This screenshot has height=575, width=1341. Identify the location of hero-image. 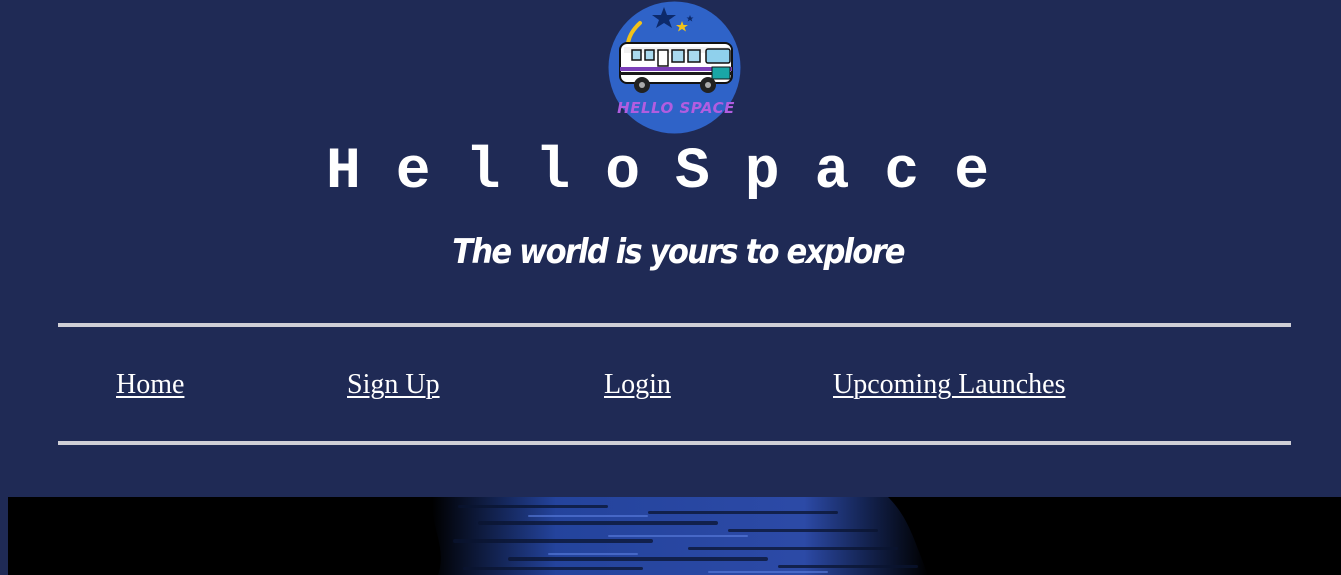
(674, 536).